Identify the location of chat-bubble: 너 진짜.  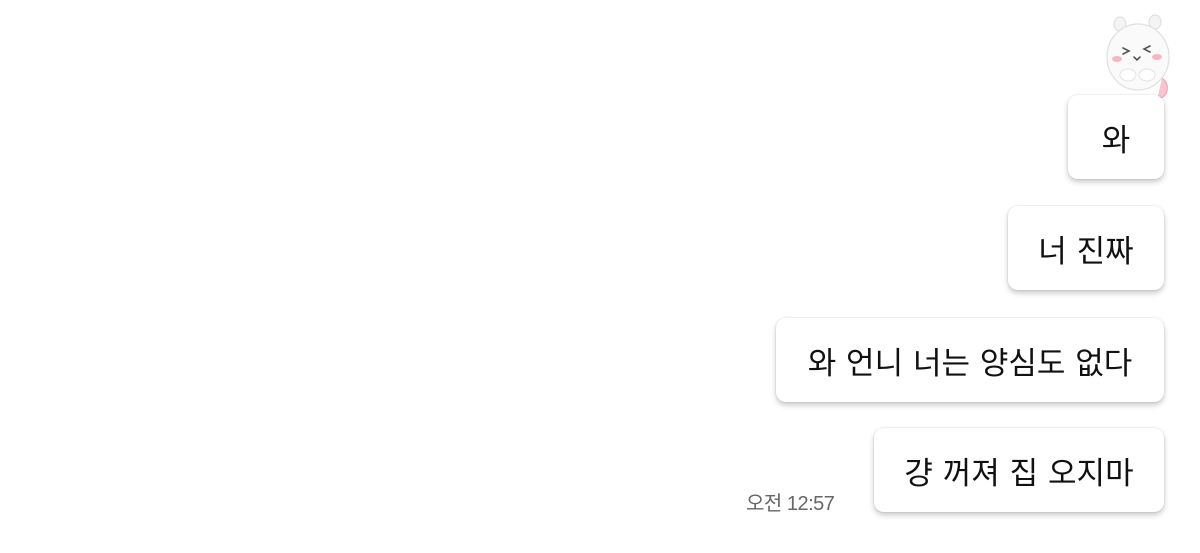
(1086, 248).